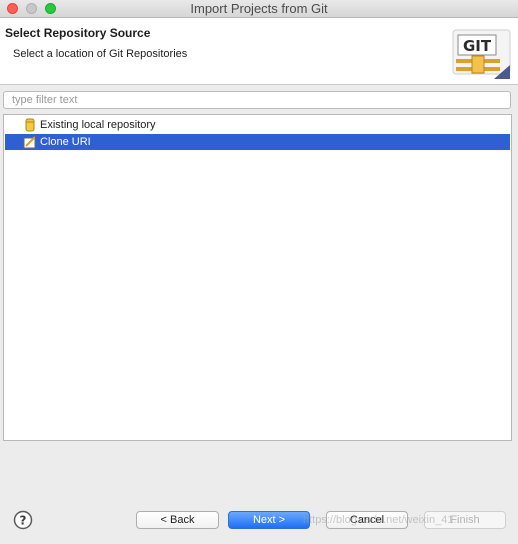  I want to click on page-title: Select Repository Source, so click(78, 33).